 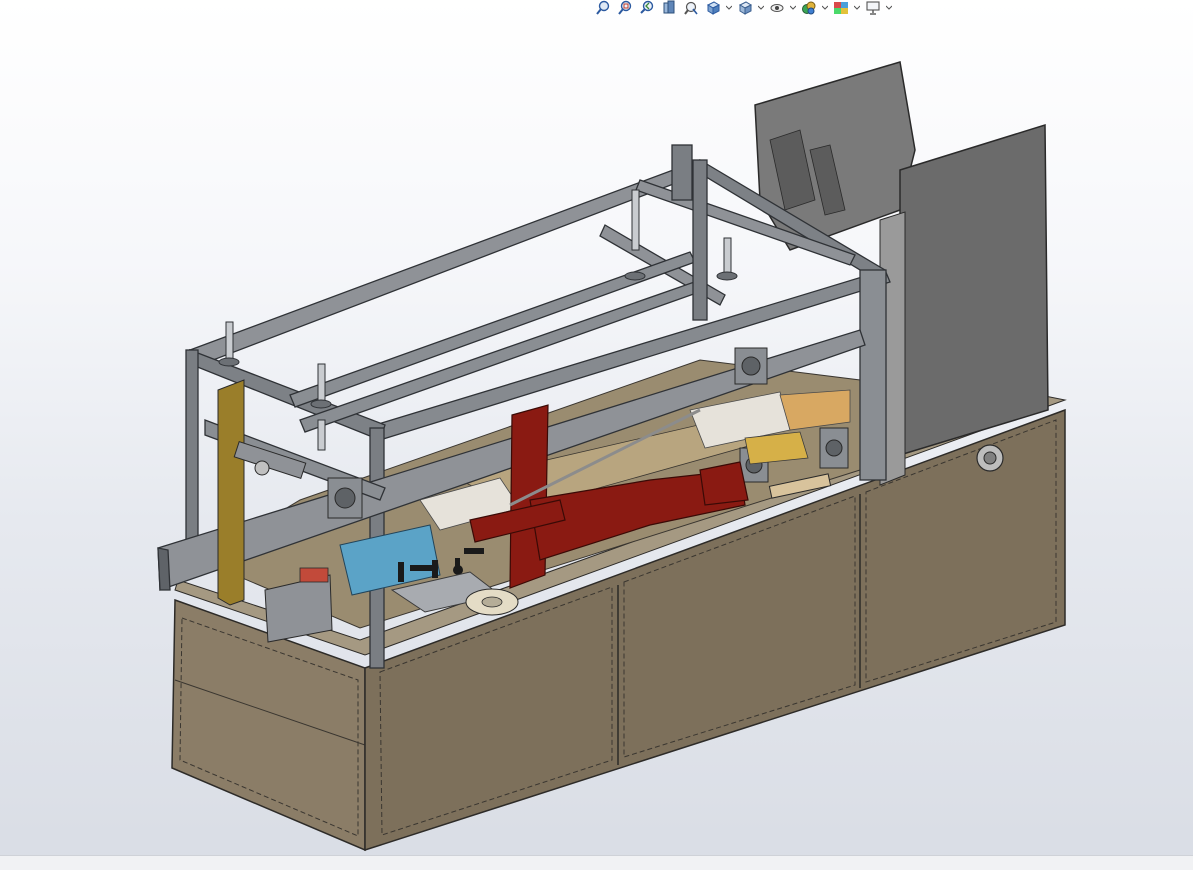 I want to click on apply-scene-icon, so click(x=841, y=8).